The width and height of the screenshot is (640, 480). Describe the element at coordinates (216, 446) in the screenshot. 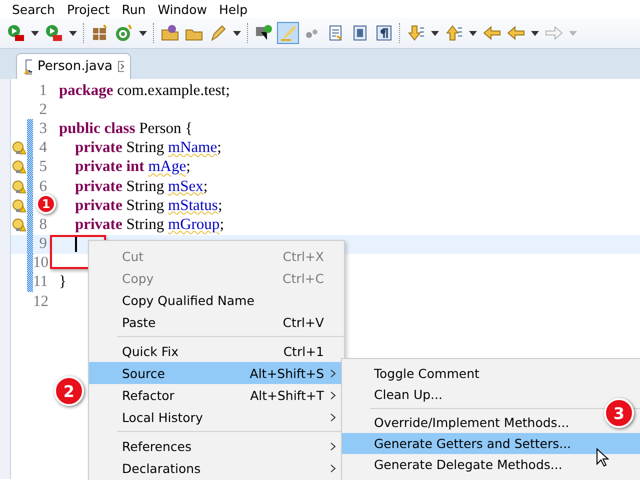

I see `menu-item: References` at that location.